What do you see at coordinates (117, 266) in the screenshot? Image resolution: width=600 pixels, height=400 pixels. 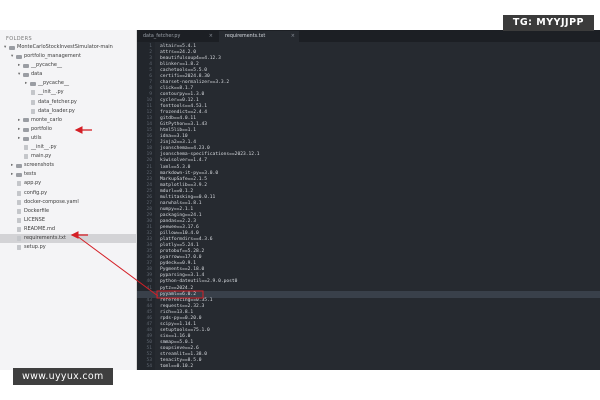 I see `arrow-to-pyyaml` at bounding box center [117, 266].